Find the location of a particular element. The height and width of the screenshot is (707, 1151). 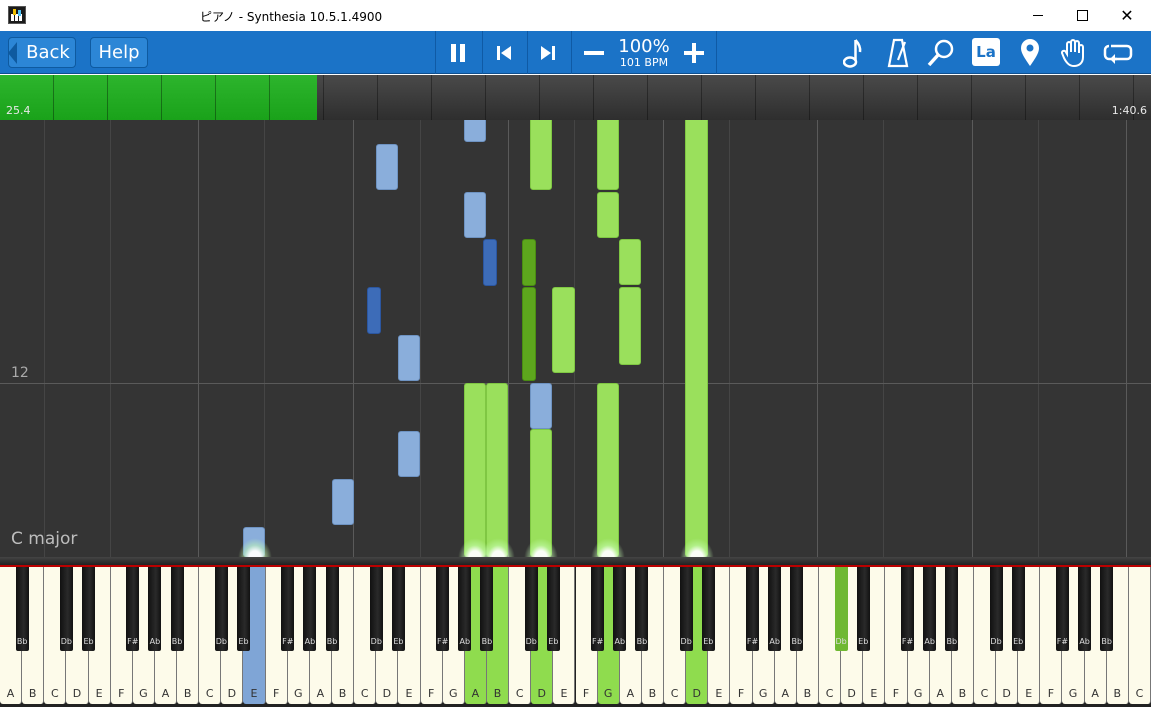

hand-icon is located at coordinates (1074, 52).